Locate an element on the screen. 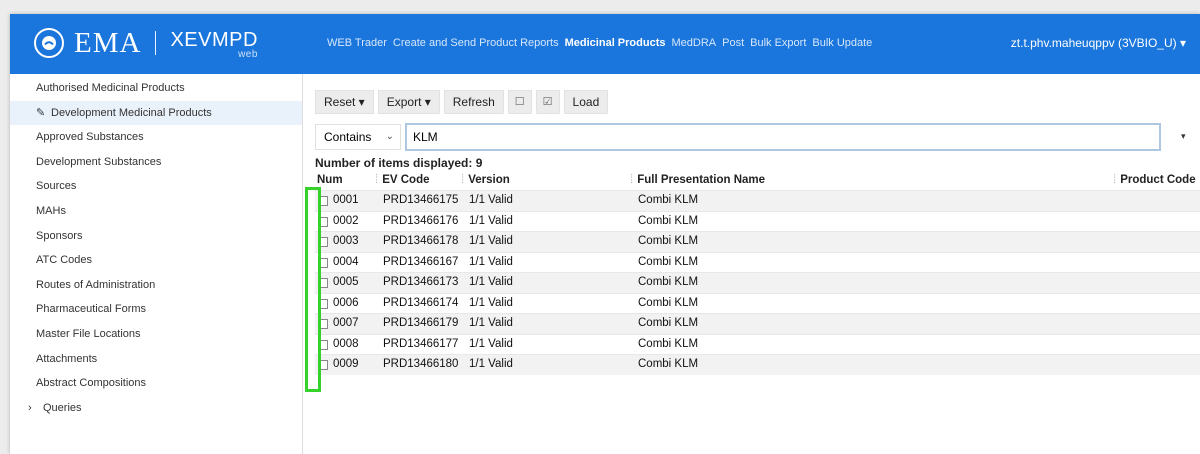  filter-bar: Contains ⌄ KLM is located at coordinates (738, 137).